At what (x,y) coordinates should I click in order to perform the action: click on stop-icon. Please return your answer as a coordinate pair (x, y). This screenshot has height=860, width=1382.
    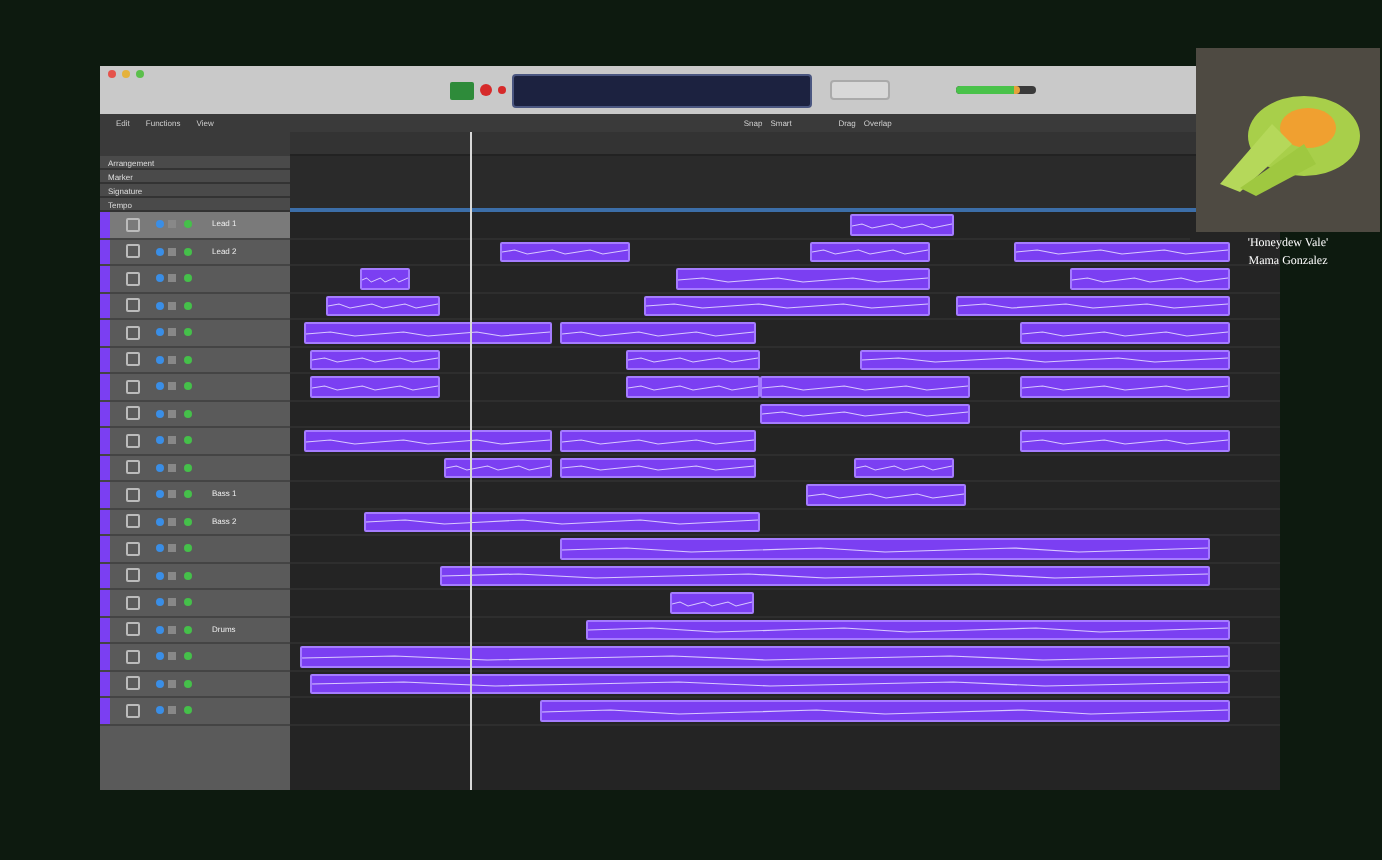
    Looking at the image, I should click on (502, 90).